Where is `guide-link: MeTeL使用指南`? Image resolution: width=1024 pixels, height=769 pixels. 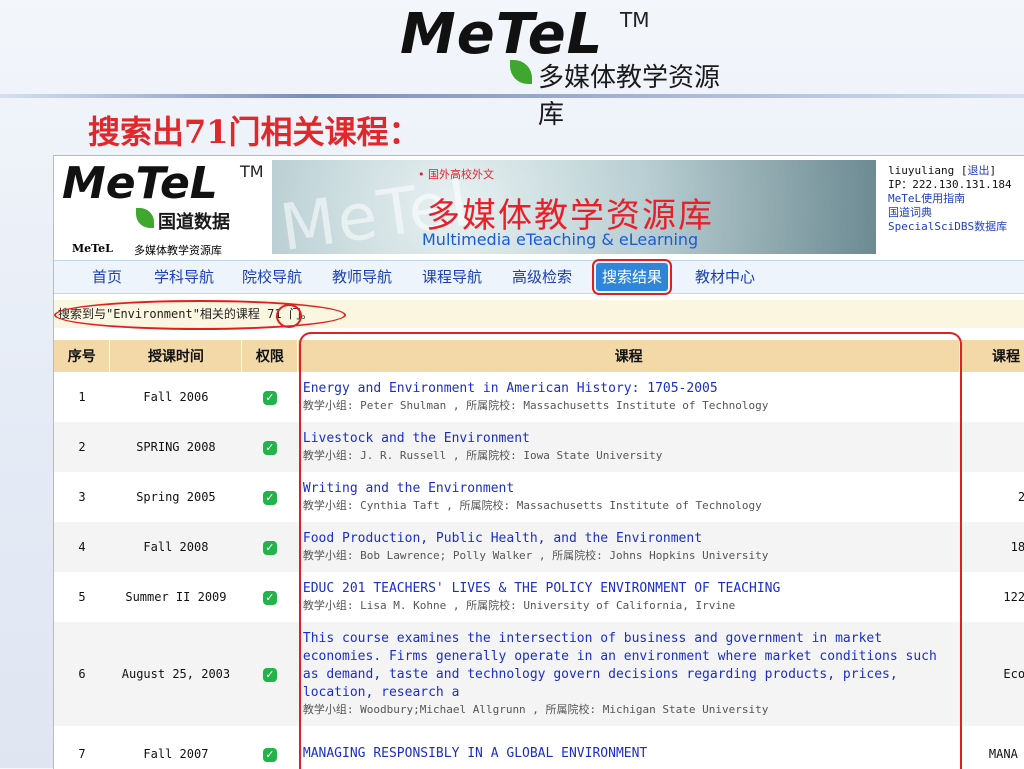 guide-link: MeTeL使用指南 is located at coordinates (956, 199).